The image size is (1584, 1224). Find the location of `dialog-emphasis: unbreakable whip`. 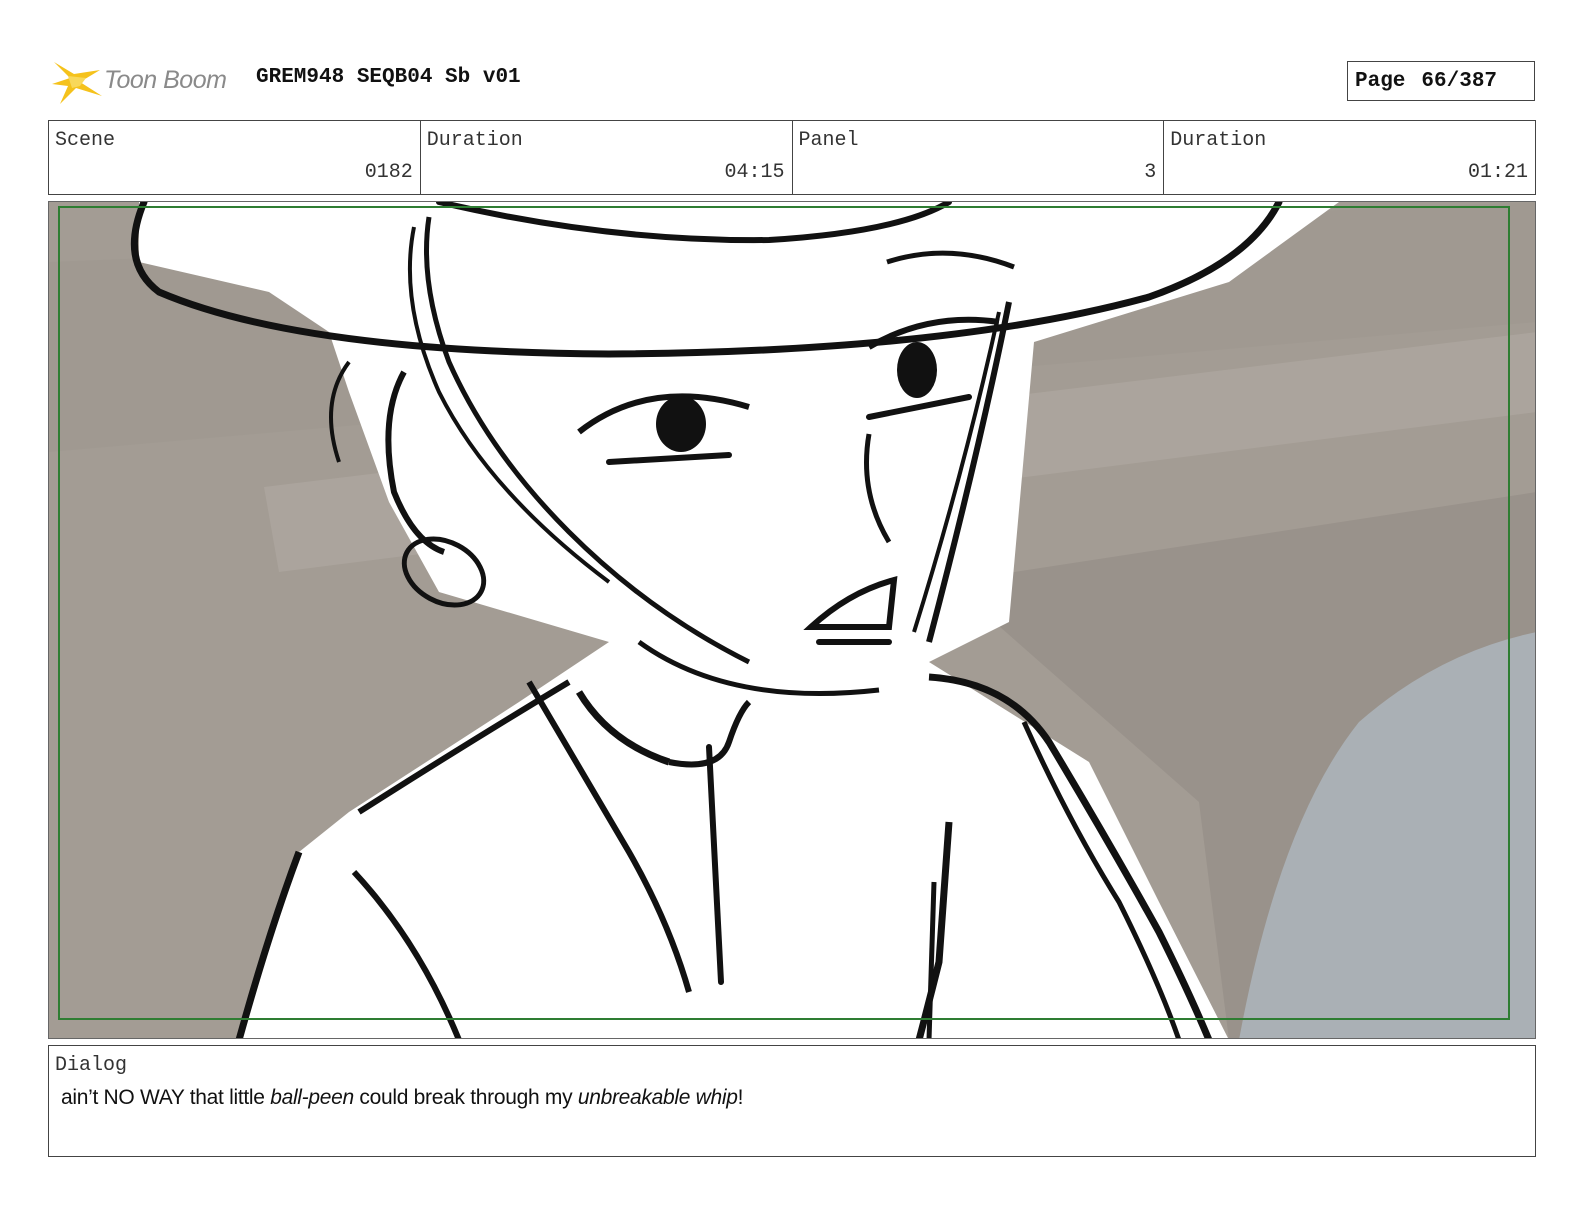

dialog-emphasis: unbreakable whip is located at coordinates (657, 1097).